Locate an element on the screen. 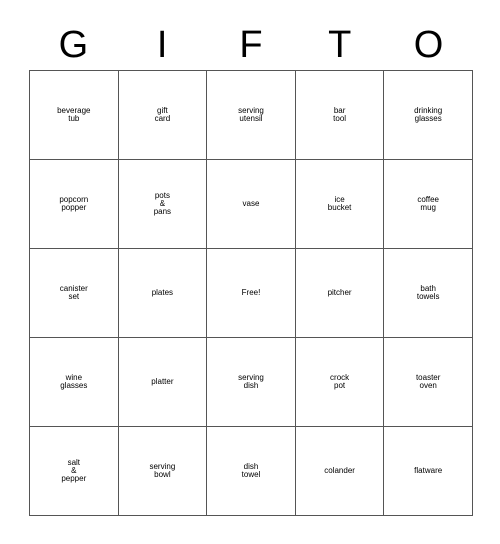  bingo-cell-label: colander is located at coordinates (339, 470).